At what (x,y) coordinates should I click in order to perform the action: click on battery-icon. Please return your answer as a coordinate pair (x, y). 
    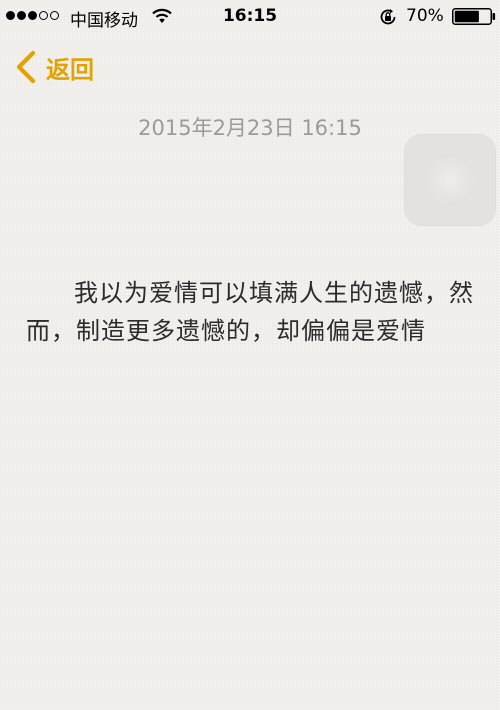
    Looking at the image, I should click on (474, 16).